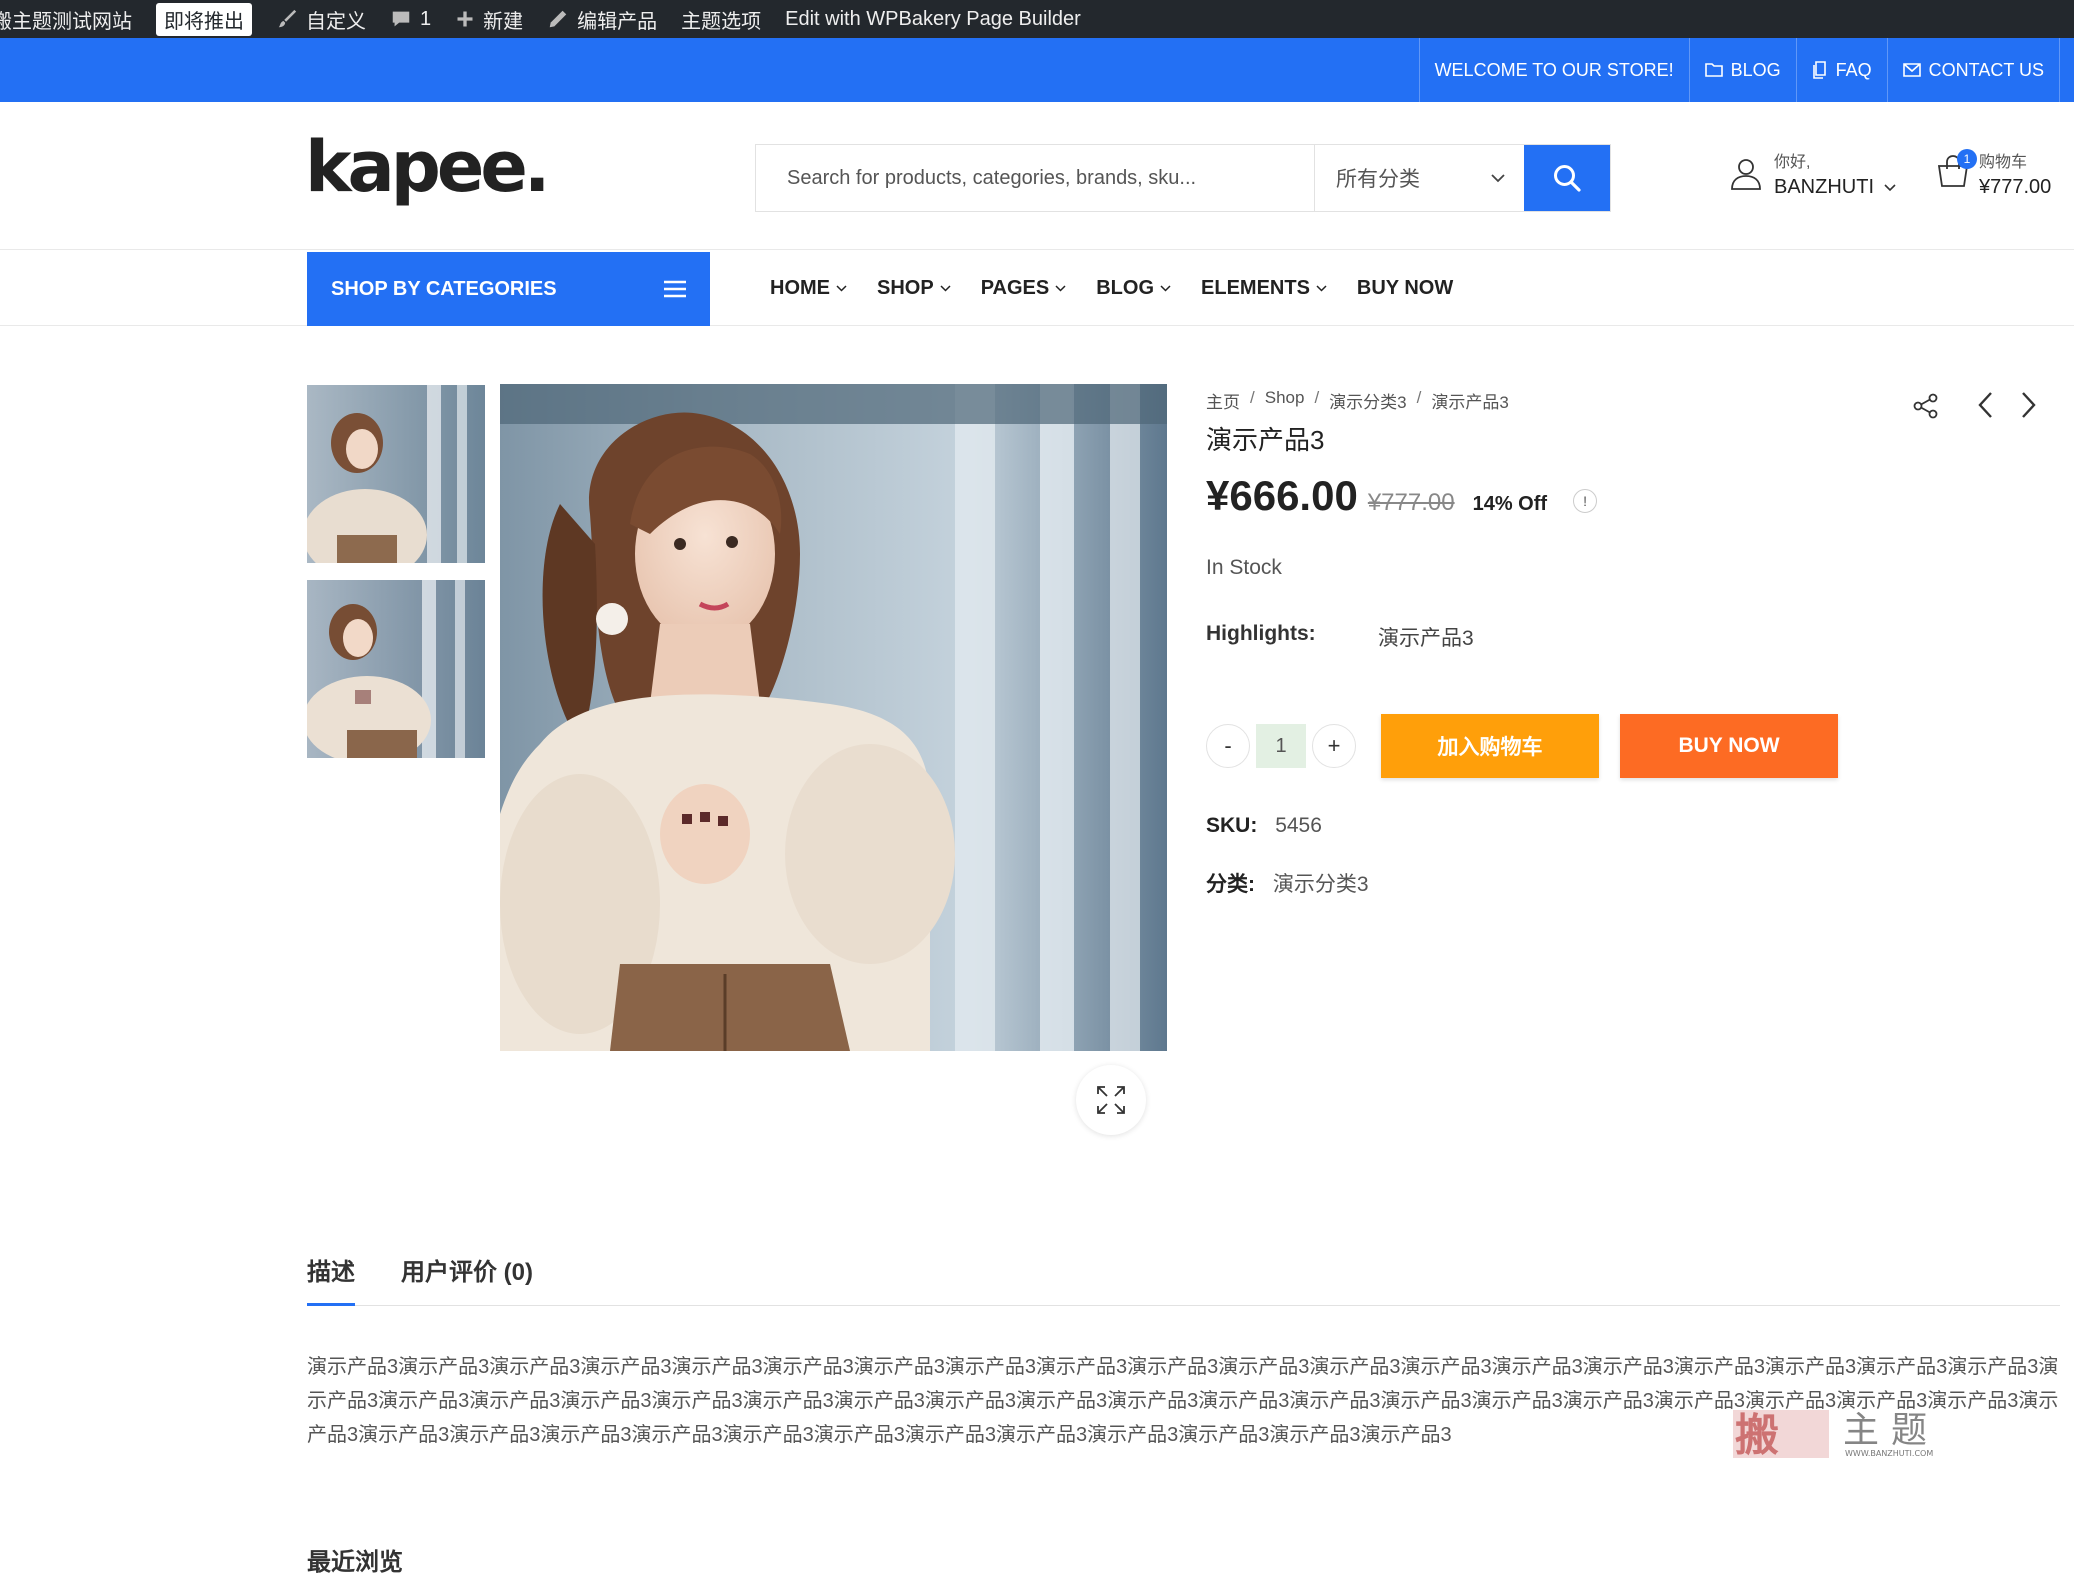 The image size is (2074, 1577). What do you see at coordinates (1261, 633) in the screenshot?
I see `highlights-label: Highlights:` at bounding box center [1261, 633].